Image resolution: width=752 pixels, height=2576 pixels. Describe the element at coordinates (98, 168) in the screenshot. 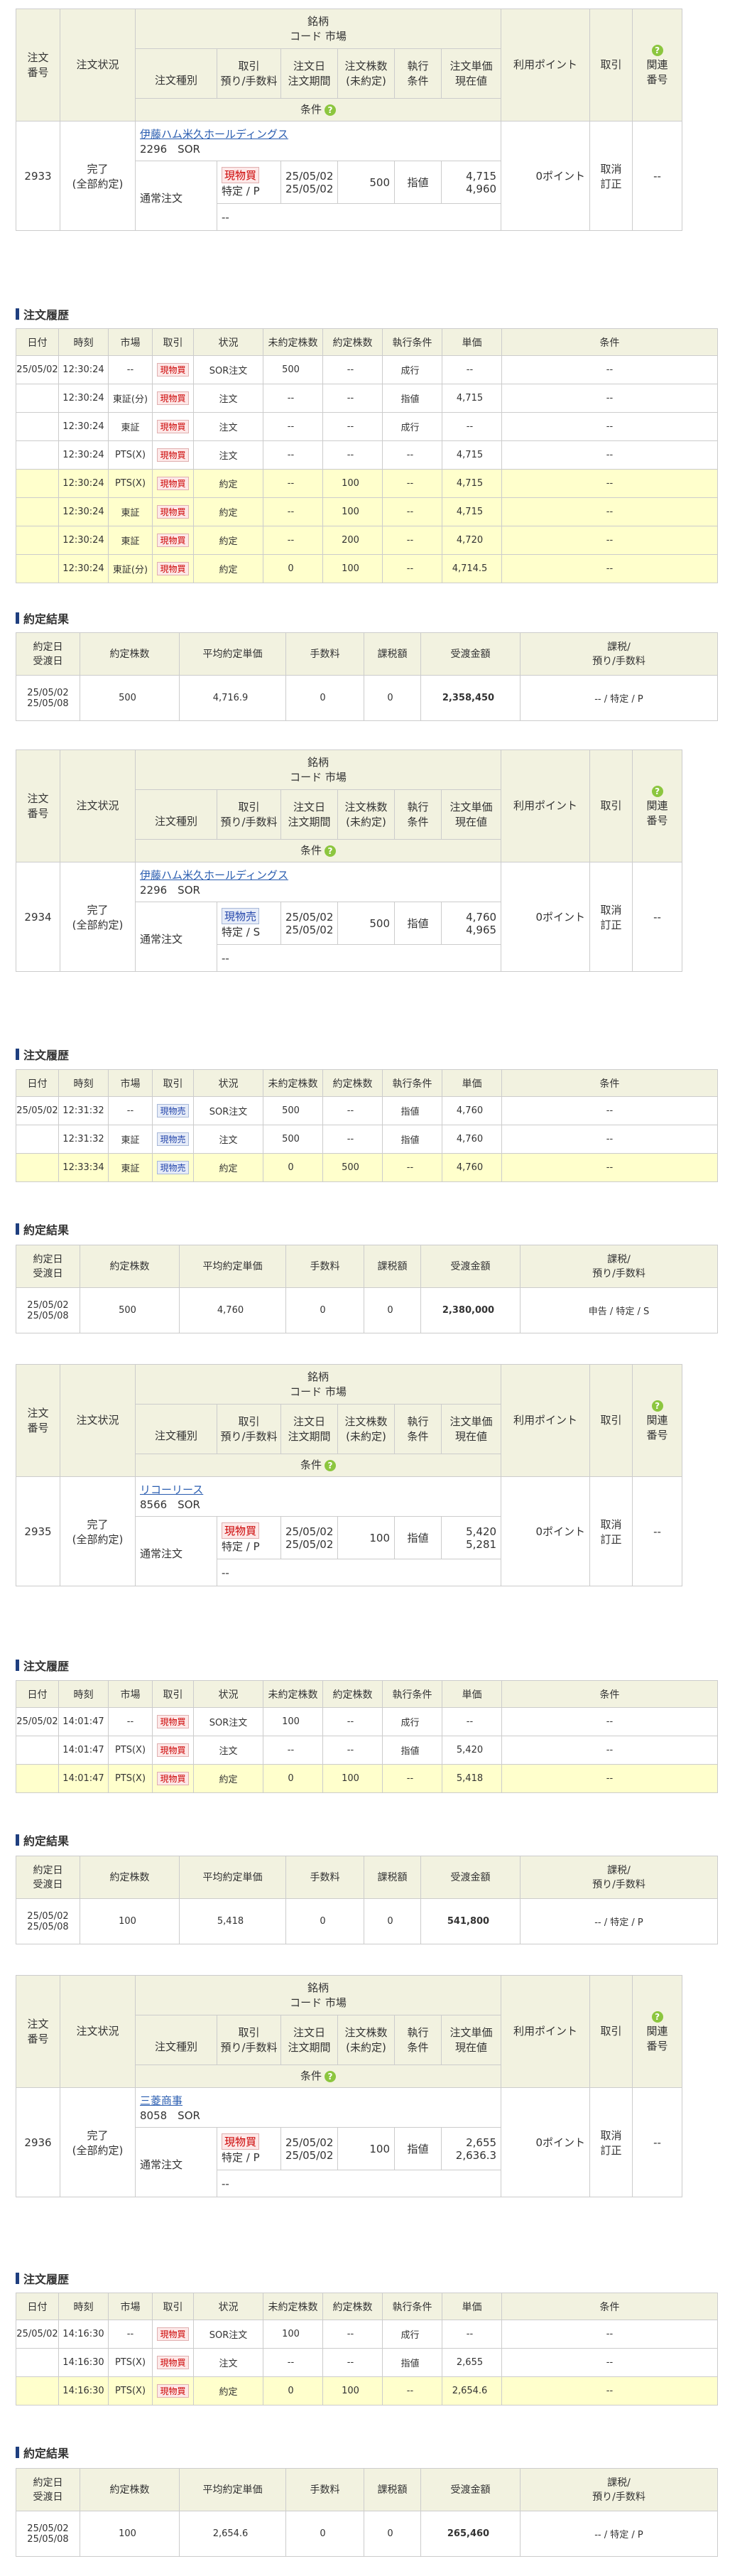

I see `status-text: 完了` at that location.